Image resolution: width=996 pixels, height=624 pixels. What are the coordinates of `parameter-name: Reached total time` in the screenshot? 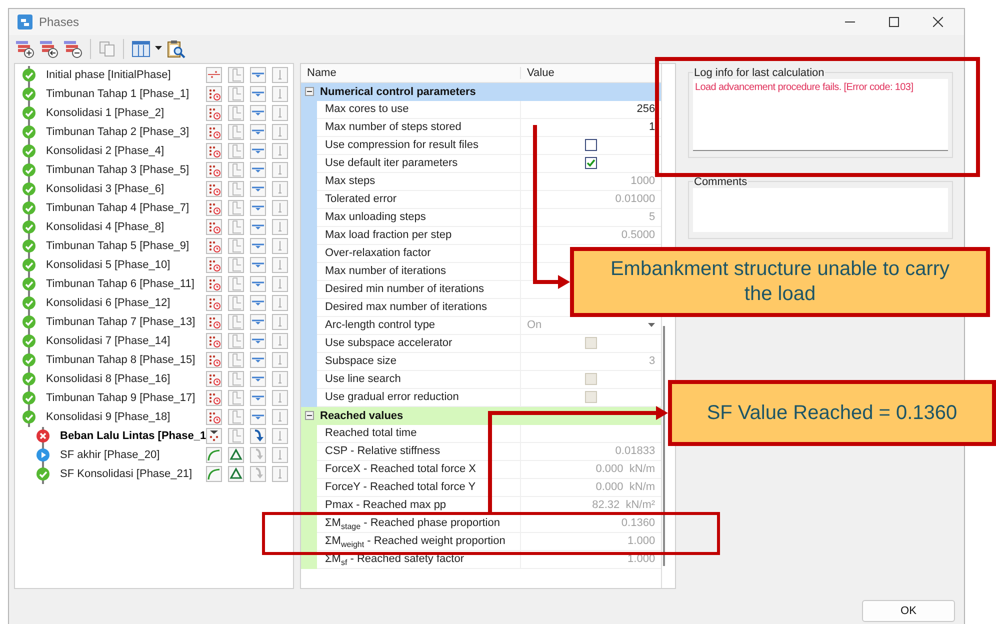 It's located at (419, 433).